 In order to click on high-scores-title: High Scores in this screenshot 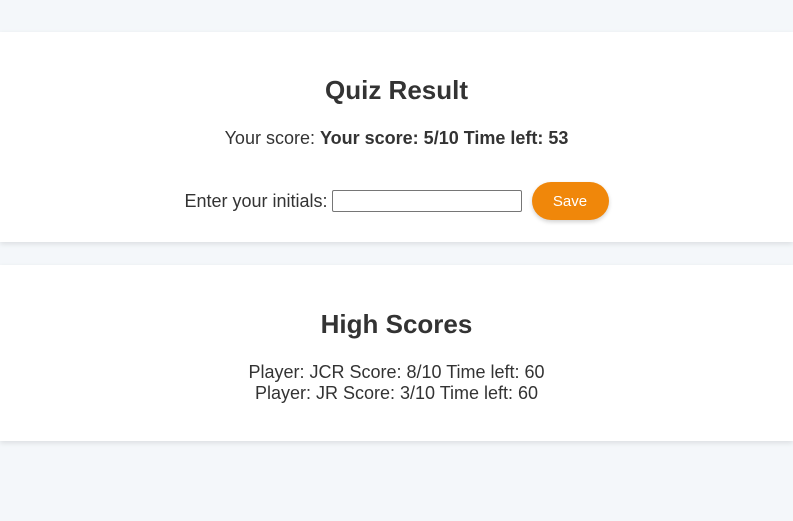, I will do `click(396, 324)`.